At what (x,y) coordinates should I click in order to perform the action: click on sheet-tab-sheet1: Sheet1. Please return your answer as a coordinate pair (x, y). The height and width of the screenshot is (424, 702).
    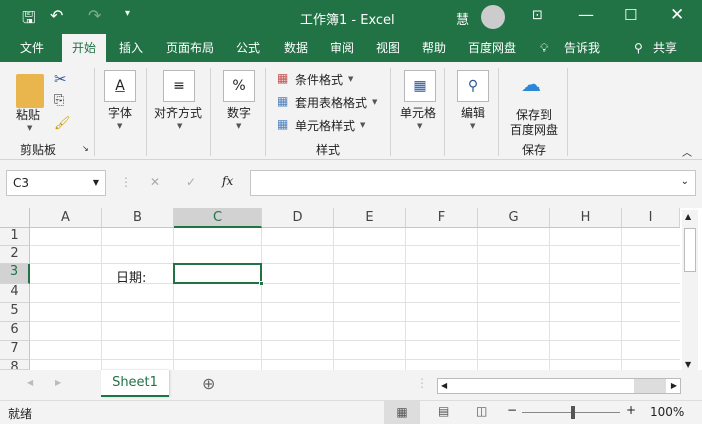
    Looking at the image, I should click on (135, 383).